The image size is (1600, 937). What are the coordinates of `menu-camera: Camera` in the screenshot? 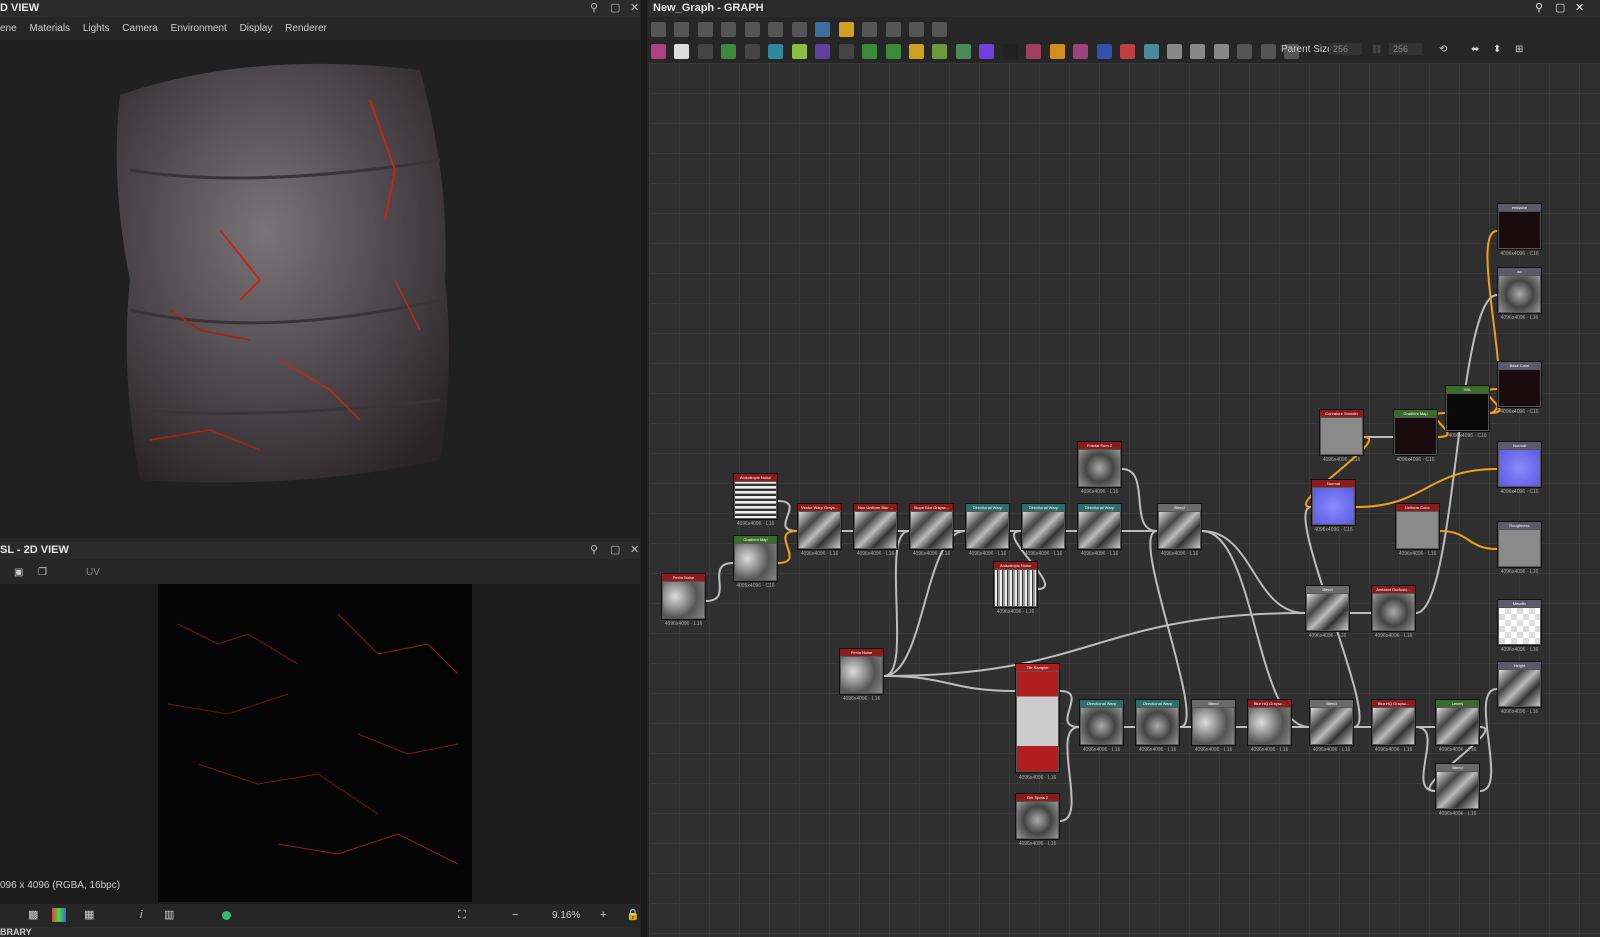 It's located at (140, 28).